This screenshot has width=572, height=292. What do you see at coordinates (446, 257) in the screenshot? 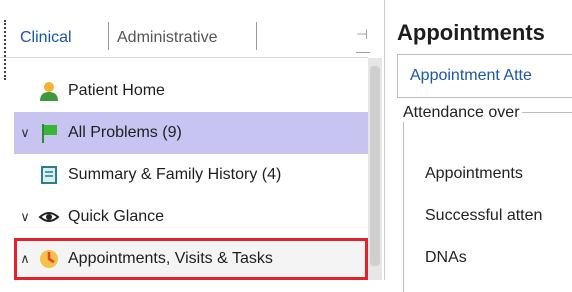
I see `stat-label: DNAs` at bounding box center [446, 257].